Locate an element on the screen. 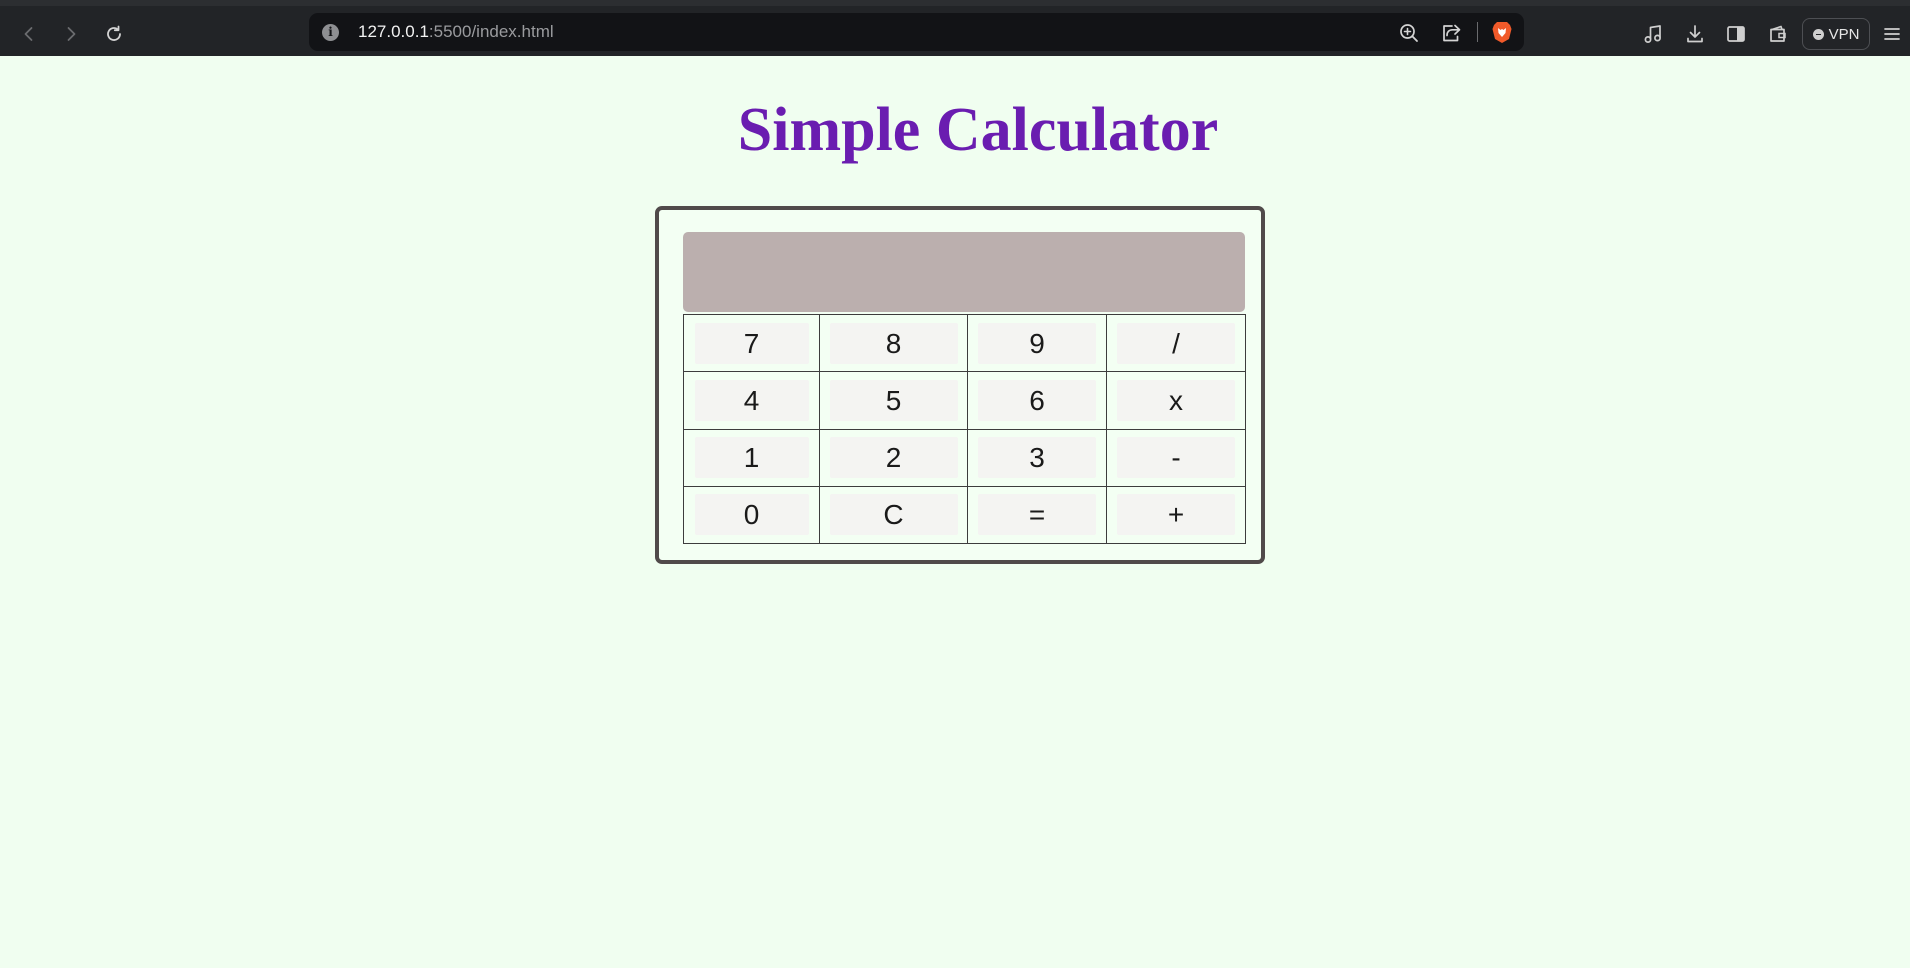  key-cell: / is located at coordinates (1176, 343).